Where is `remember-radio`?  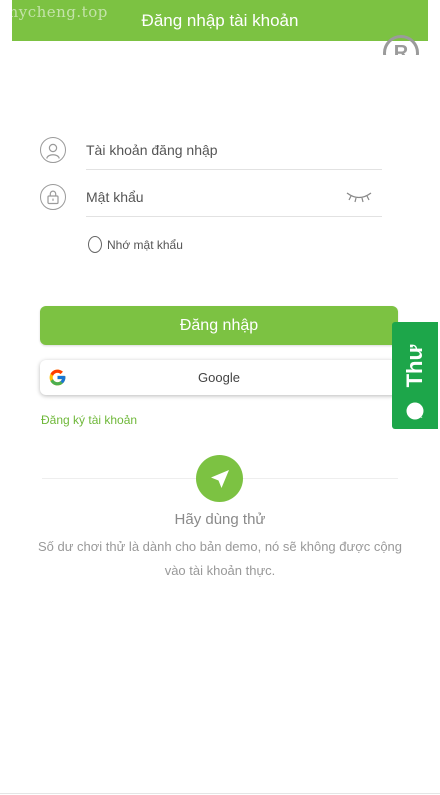 remember-radio is located at coordinates (95, 244).